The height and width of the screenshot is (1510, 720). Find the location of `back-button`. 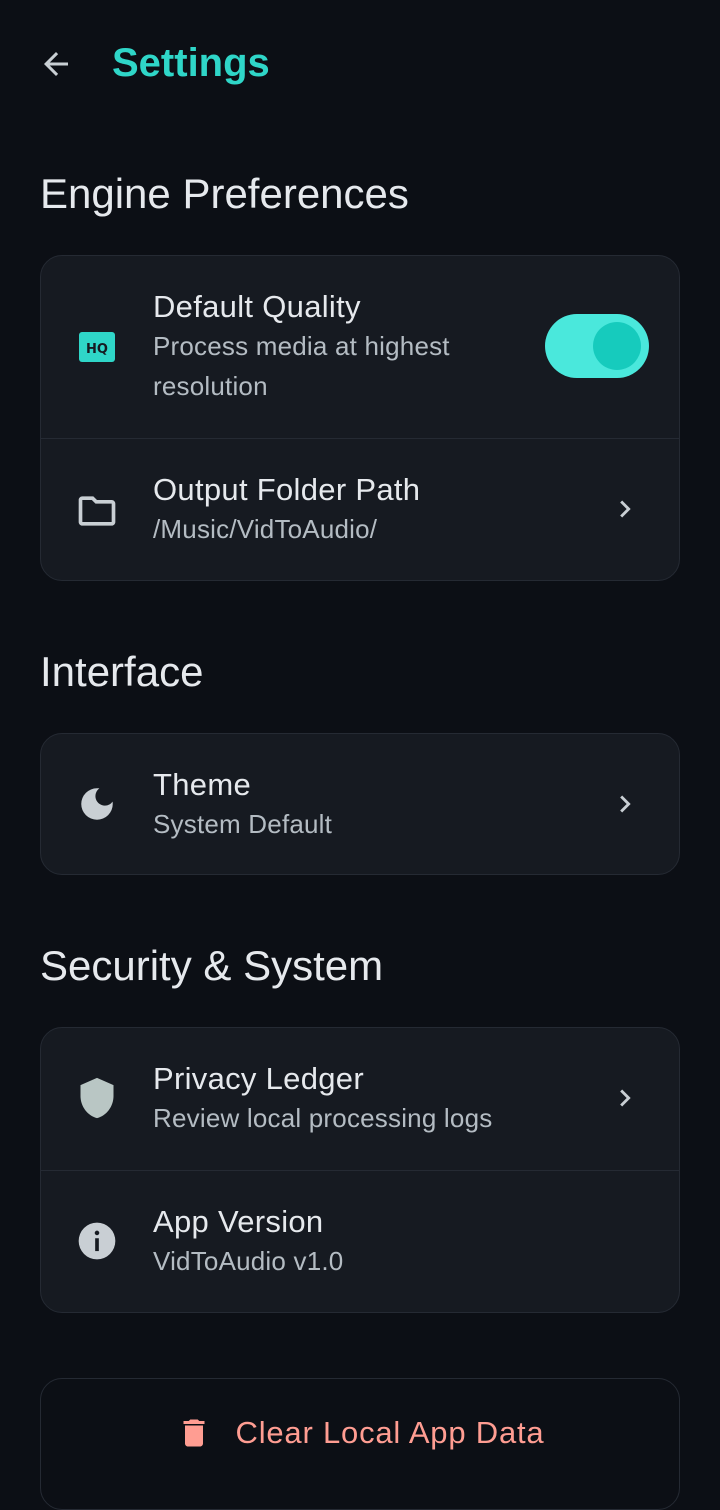

back-button is located at coordinates (56, 64).